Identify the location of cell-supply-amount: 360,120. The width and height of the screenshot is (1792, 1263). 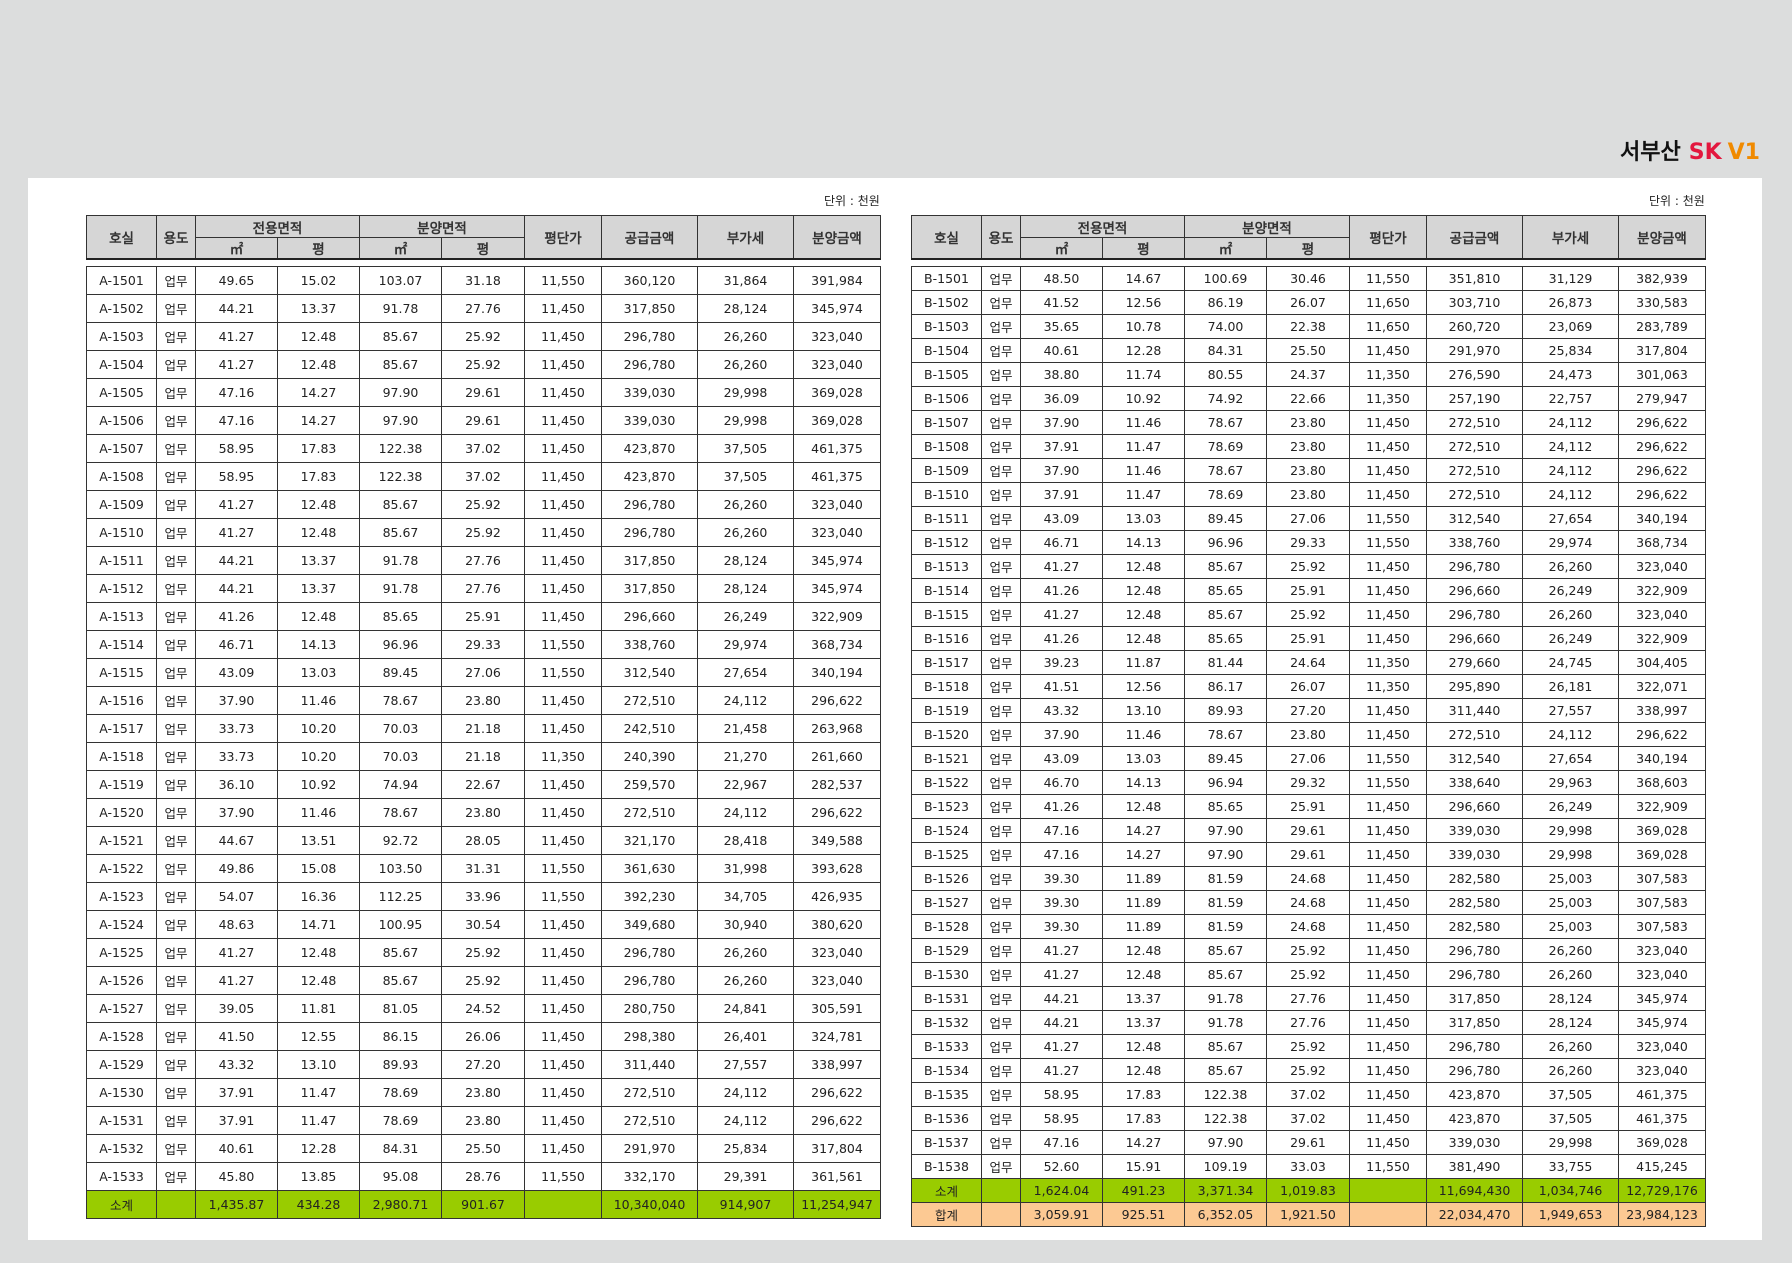
(649, 280).